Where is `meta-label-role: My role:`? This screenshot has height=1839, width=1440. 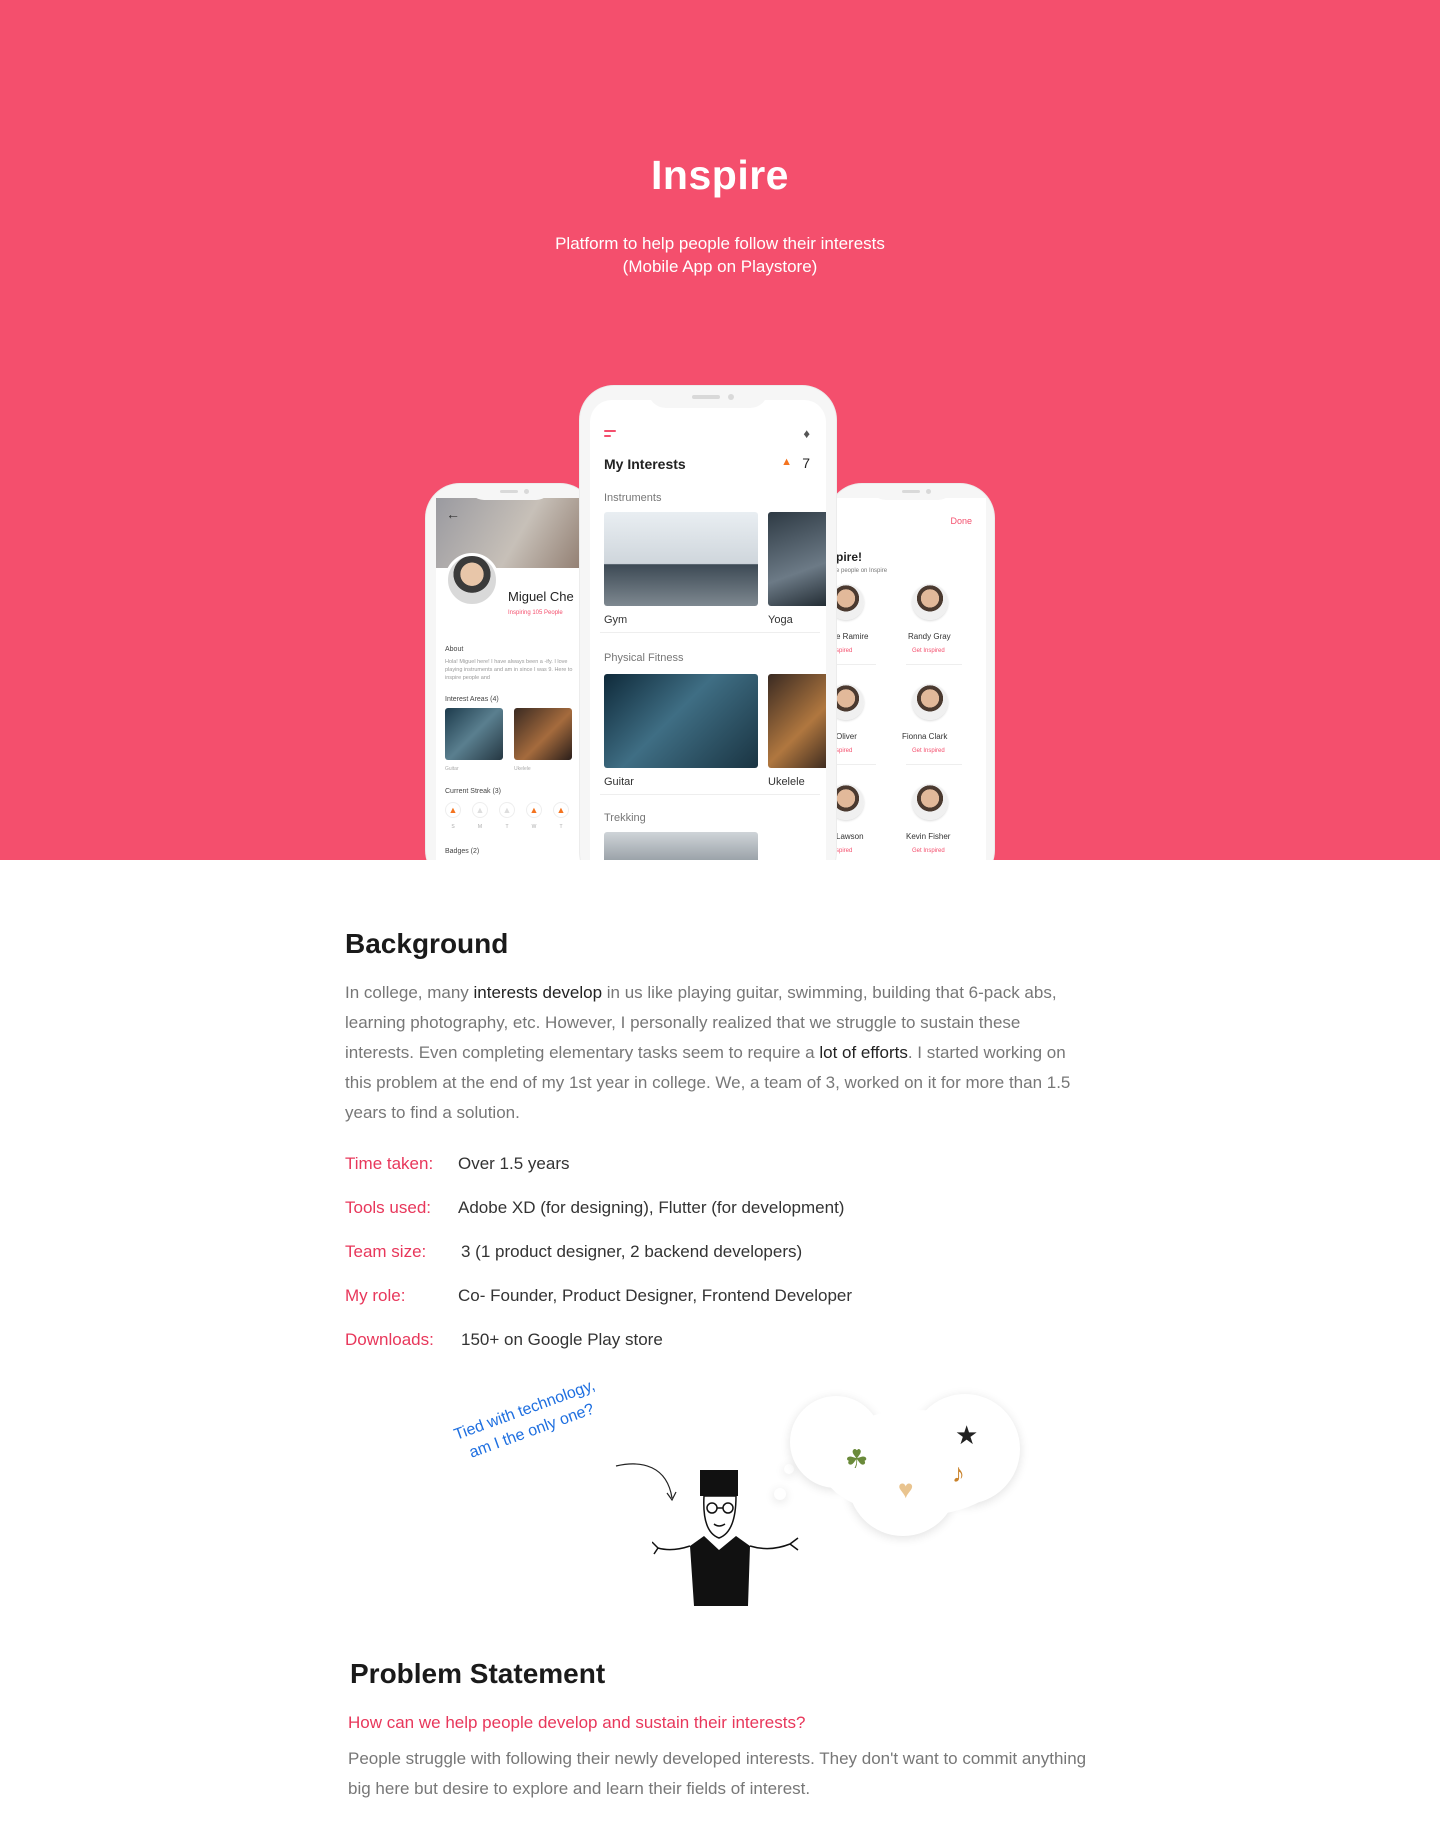
meta-label-role: My role: is located at coordinates (375, 1295).